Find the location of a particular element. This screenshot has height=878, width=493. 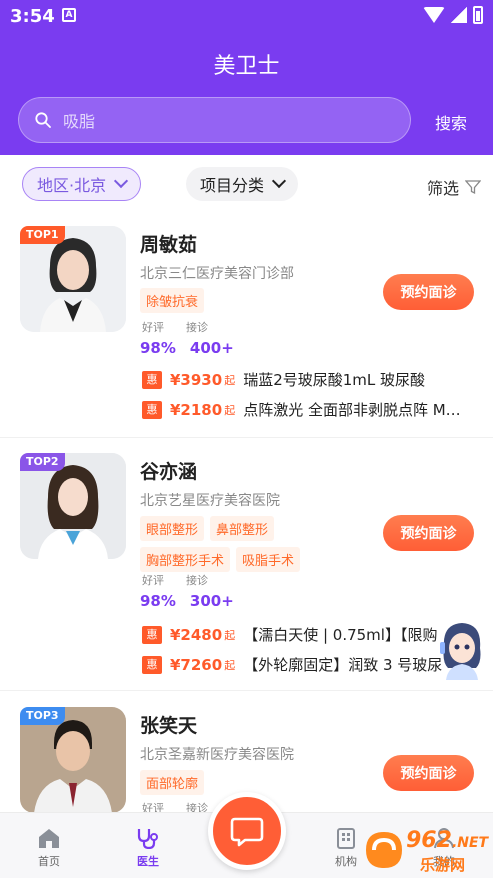

search-button: 搜索 is located at coordinates (451, 122).